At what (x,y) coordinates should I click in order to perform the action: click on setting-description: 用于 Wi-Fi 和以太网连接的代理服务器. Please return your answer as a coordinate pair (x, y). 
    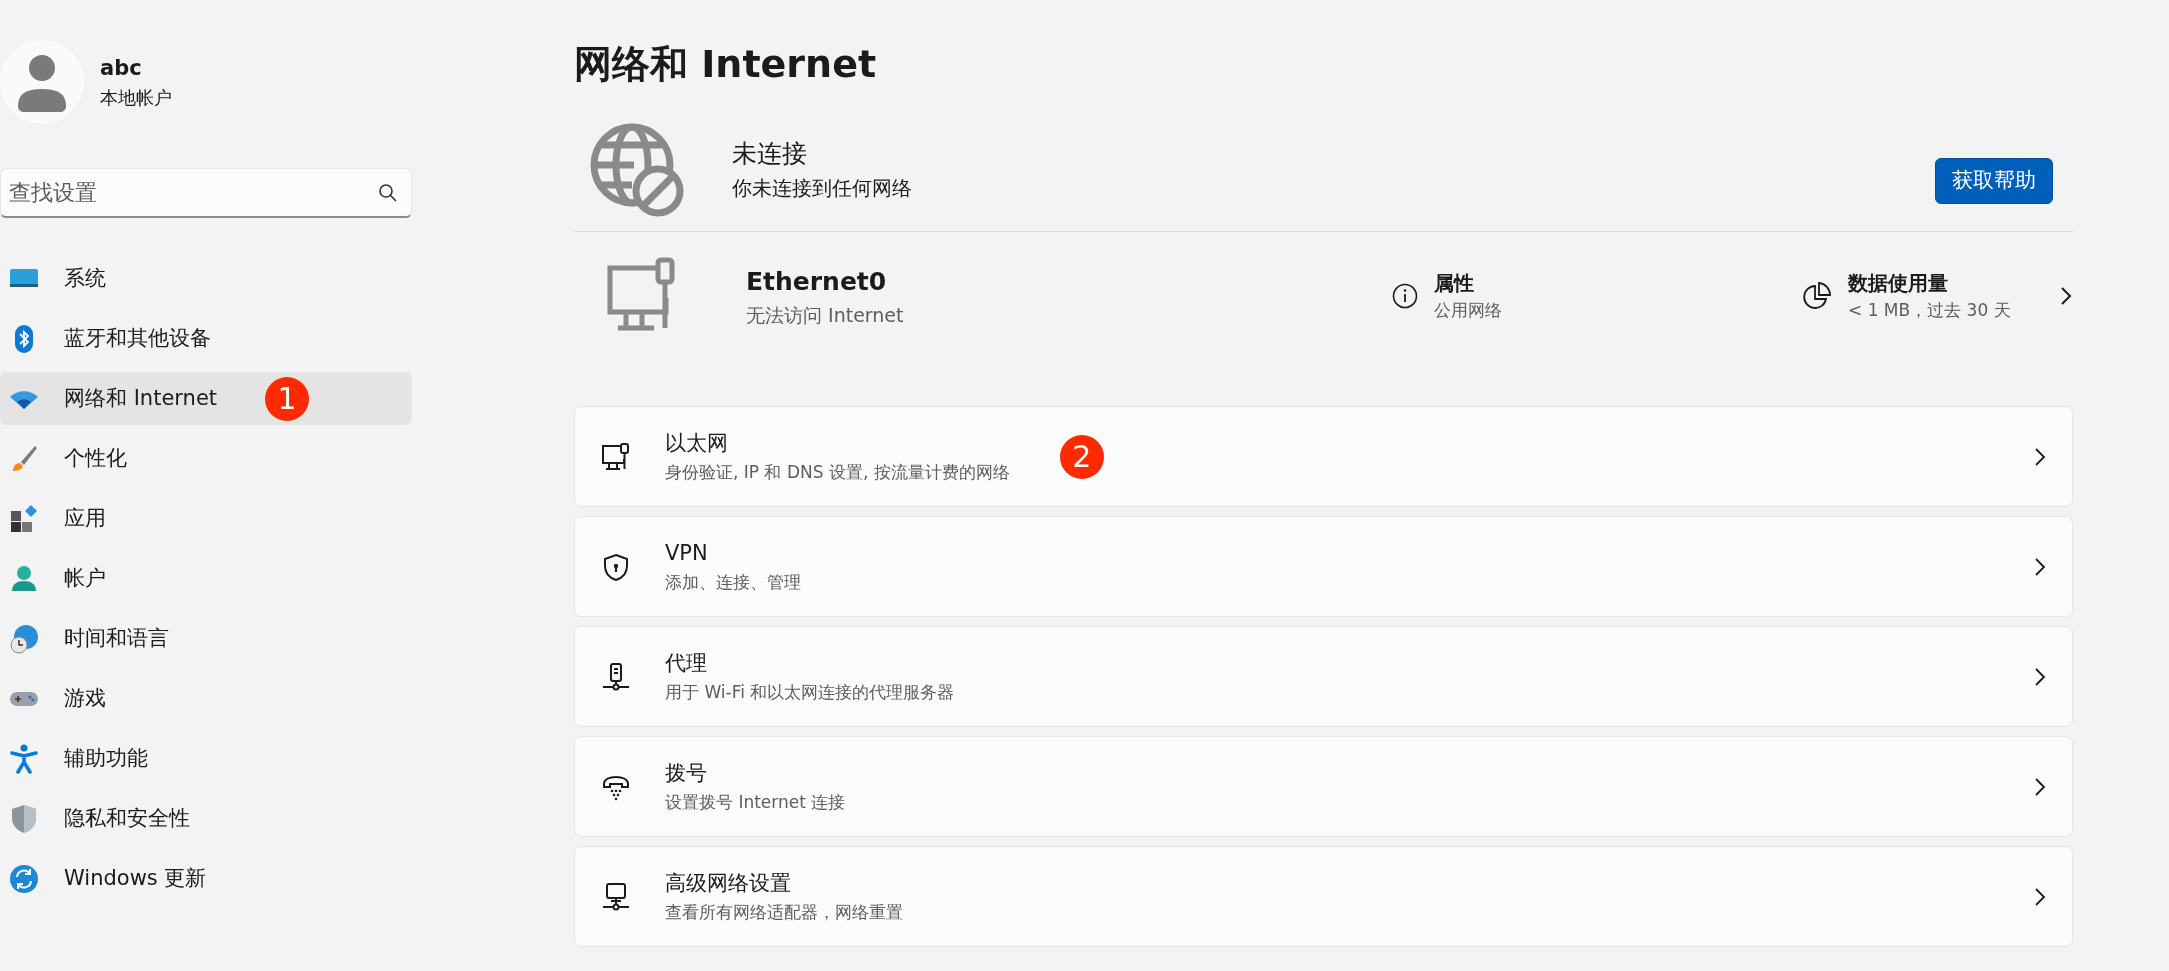
    Looking at the image, I should click on (810, 692).